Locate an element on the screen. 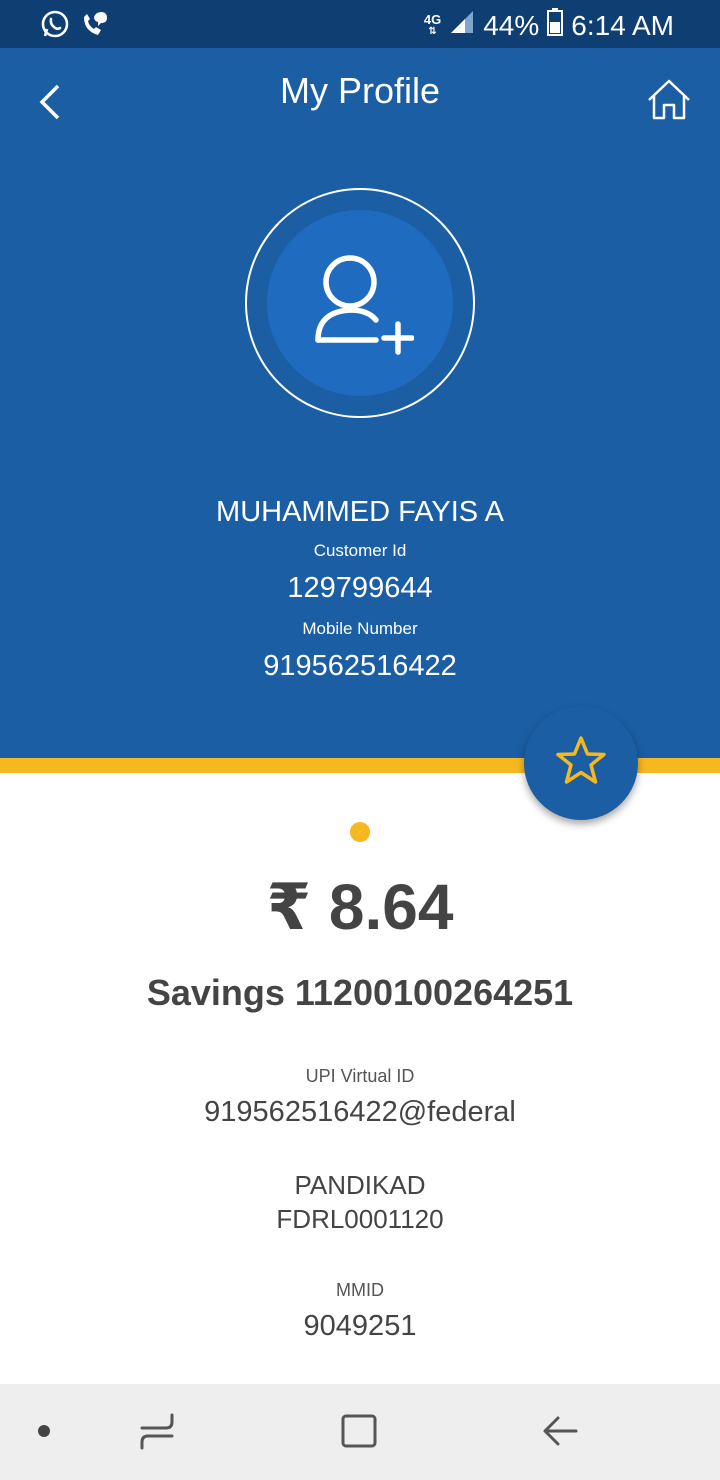 Image resolution: width=720 pixels, height=1480 pixels. branch-name: PANDIKAD is located at coordinates (360, 1185).